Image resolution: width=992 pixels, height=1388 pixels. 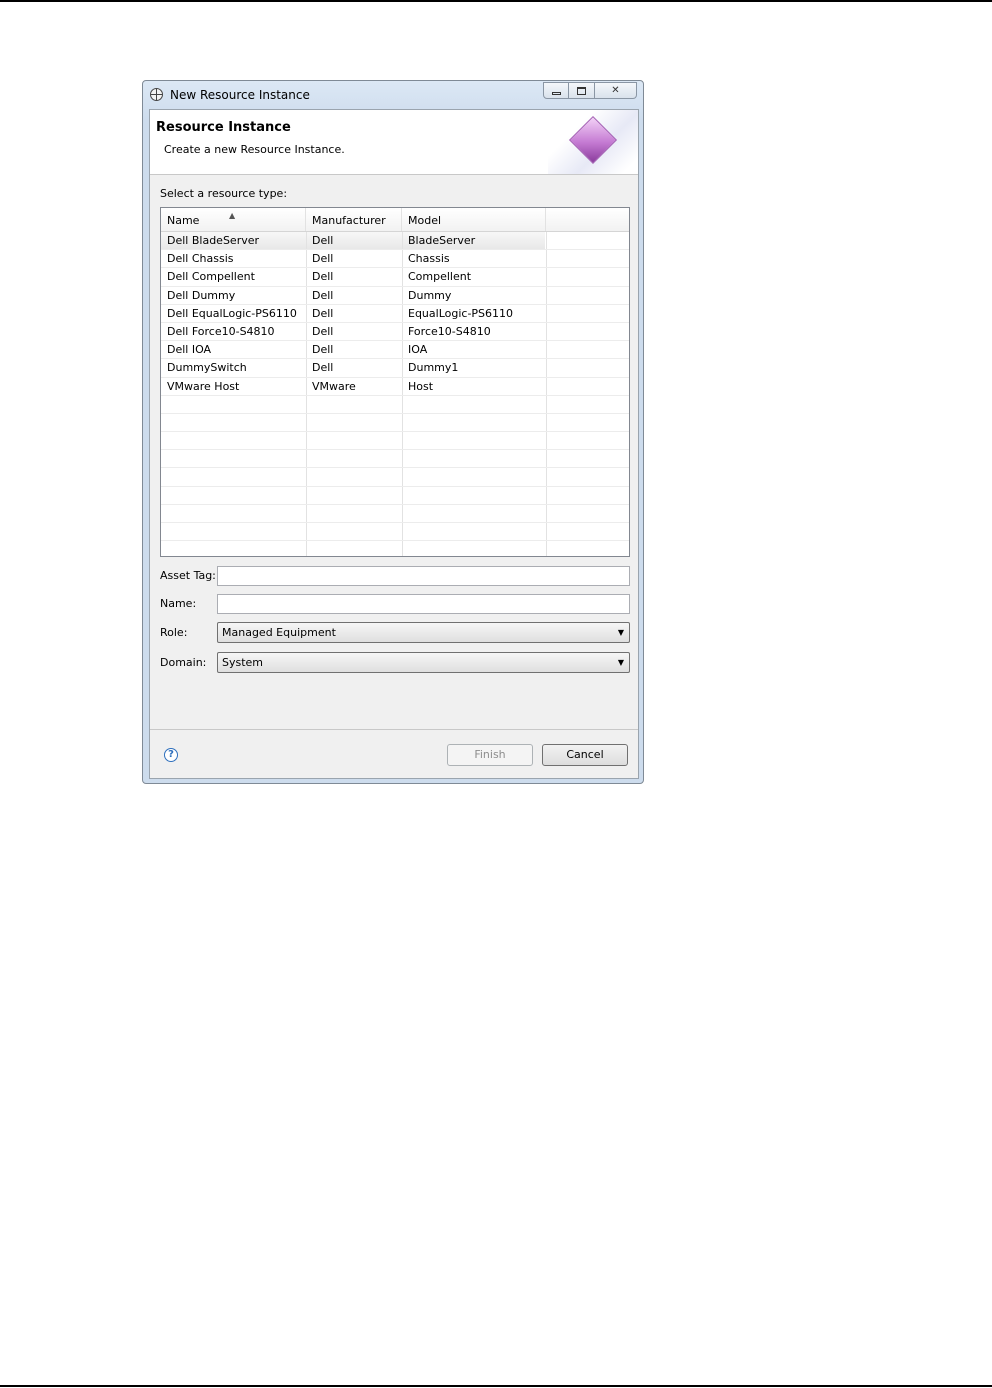 I want to click on cancel-button: Cancel, so click(x=585, y=755).